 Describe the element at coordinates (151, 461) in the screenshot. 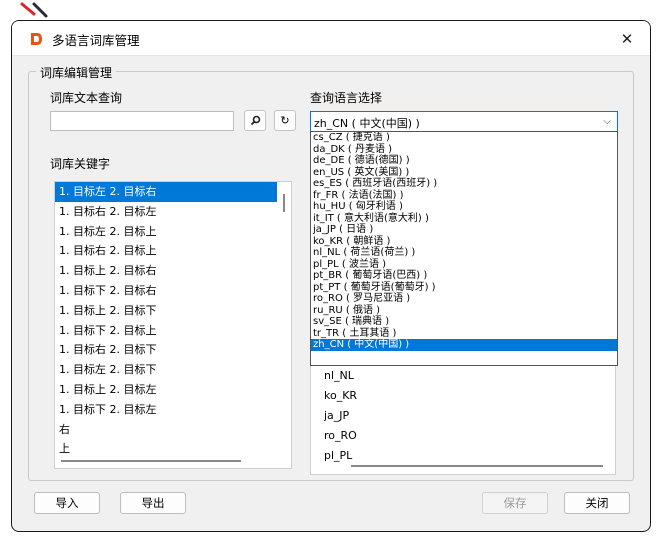

I see `list-horizontal-scrollbar` at that location.